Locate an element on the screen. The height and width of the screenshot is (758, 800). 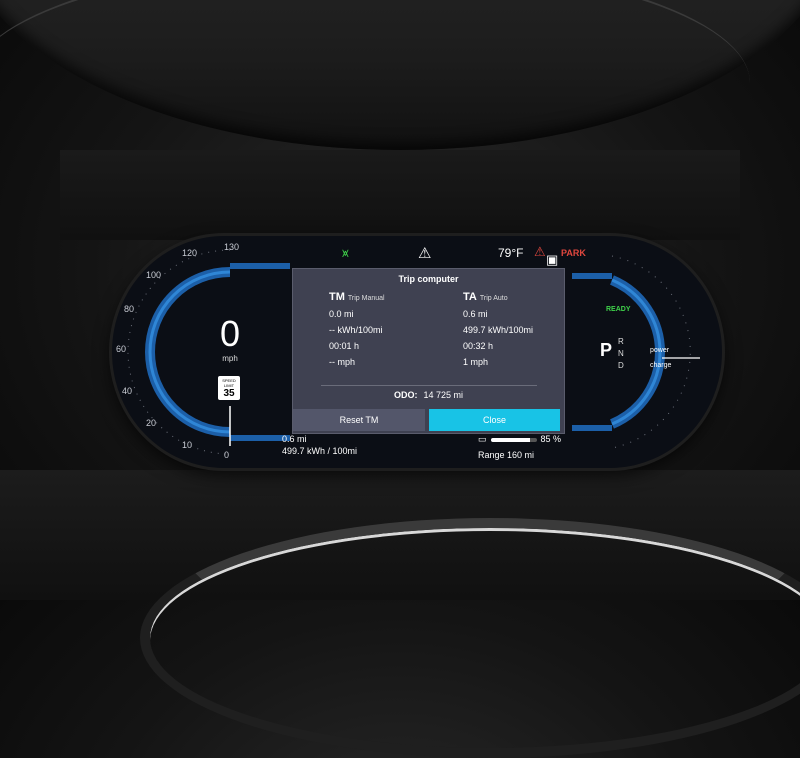
speedometer-tick-ring is located at coordinates (179, 352).